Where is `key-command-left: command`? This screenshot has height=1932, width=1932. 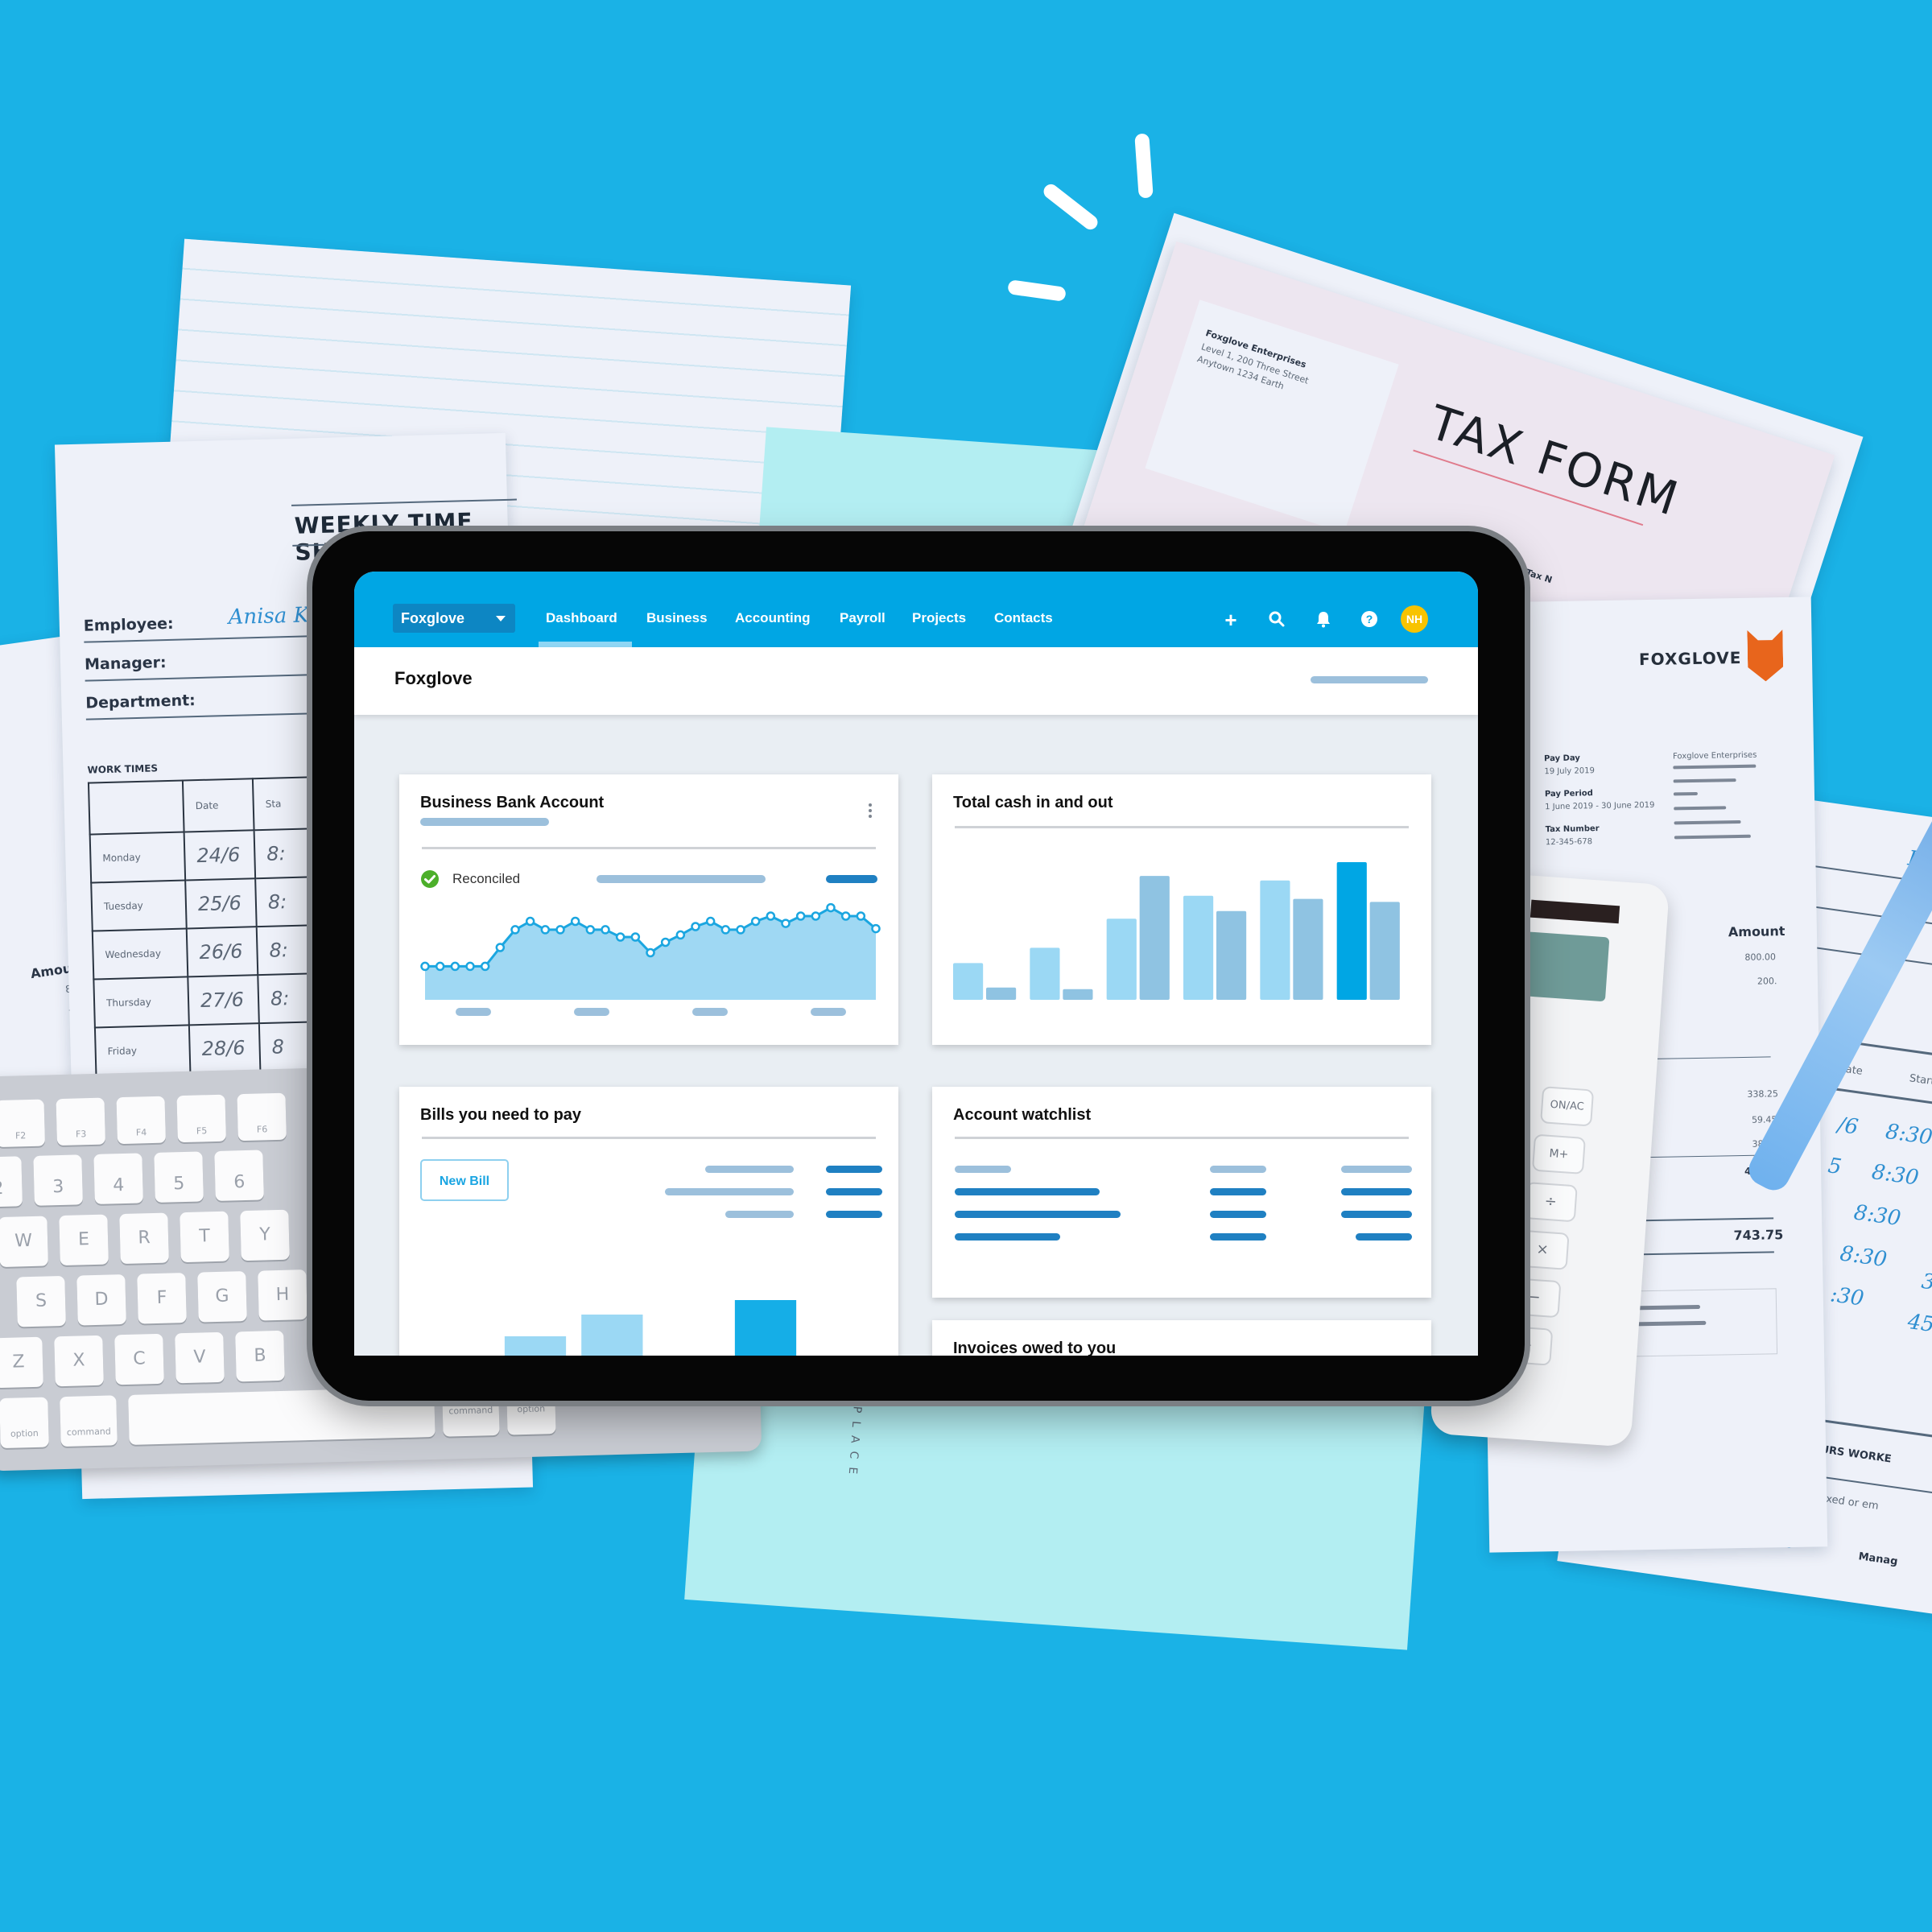 key-command-left: command is located at coordinates (89, 1421).